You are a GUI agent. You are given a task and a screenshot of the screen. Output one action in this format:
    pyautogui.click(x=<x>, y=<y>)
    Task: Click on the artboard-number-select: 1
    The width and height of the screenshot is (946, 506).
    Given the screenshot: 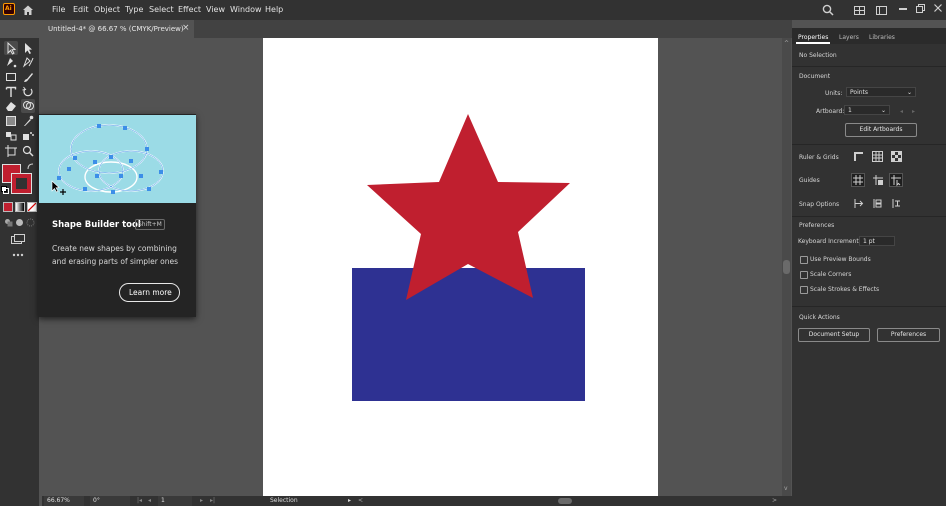 What is the action you would take?
    pyautogui.click(x=175, y=501)
    